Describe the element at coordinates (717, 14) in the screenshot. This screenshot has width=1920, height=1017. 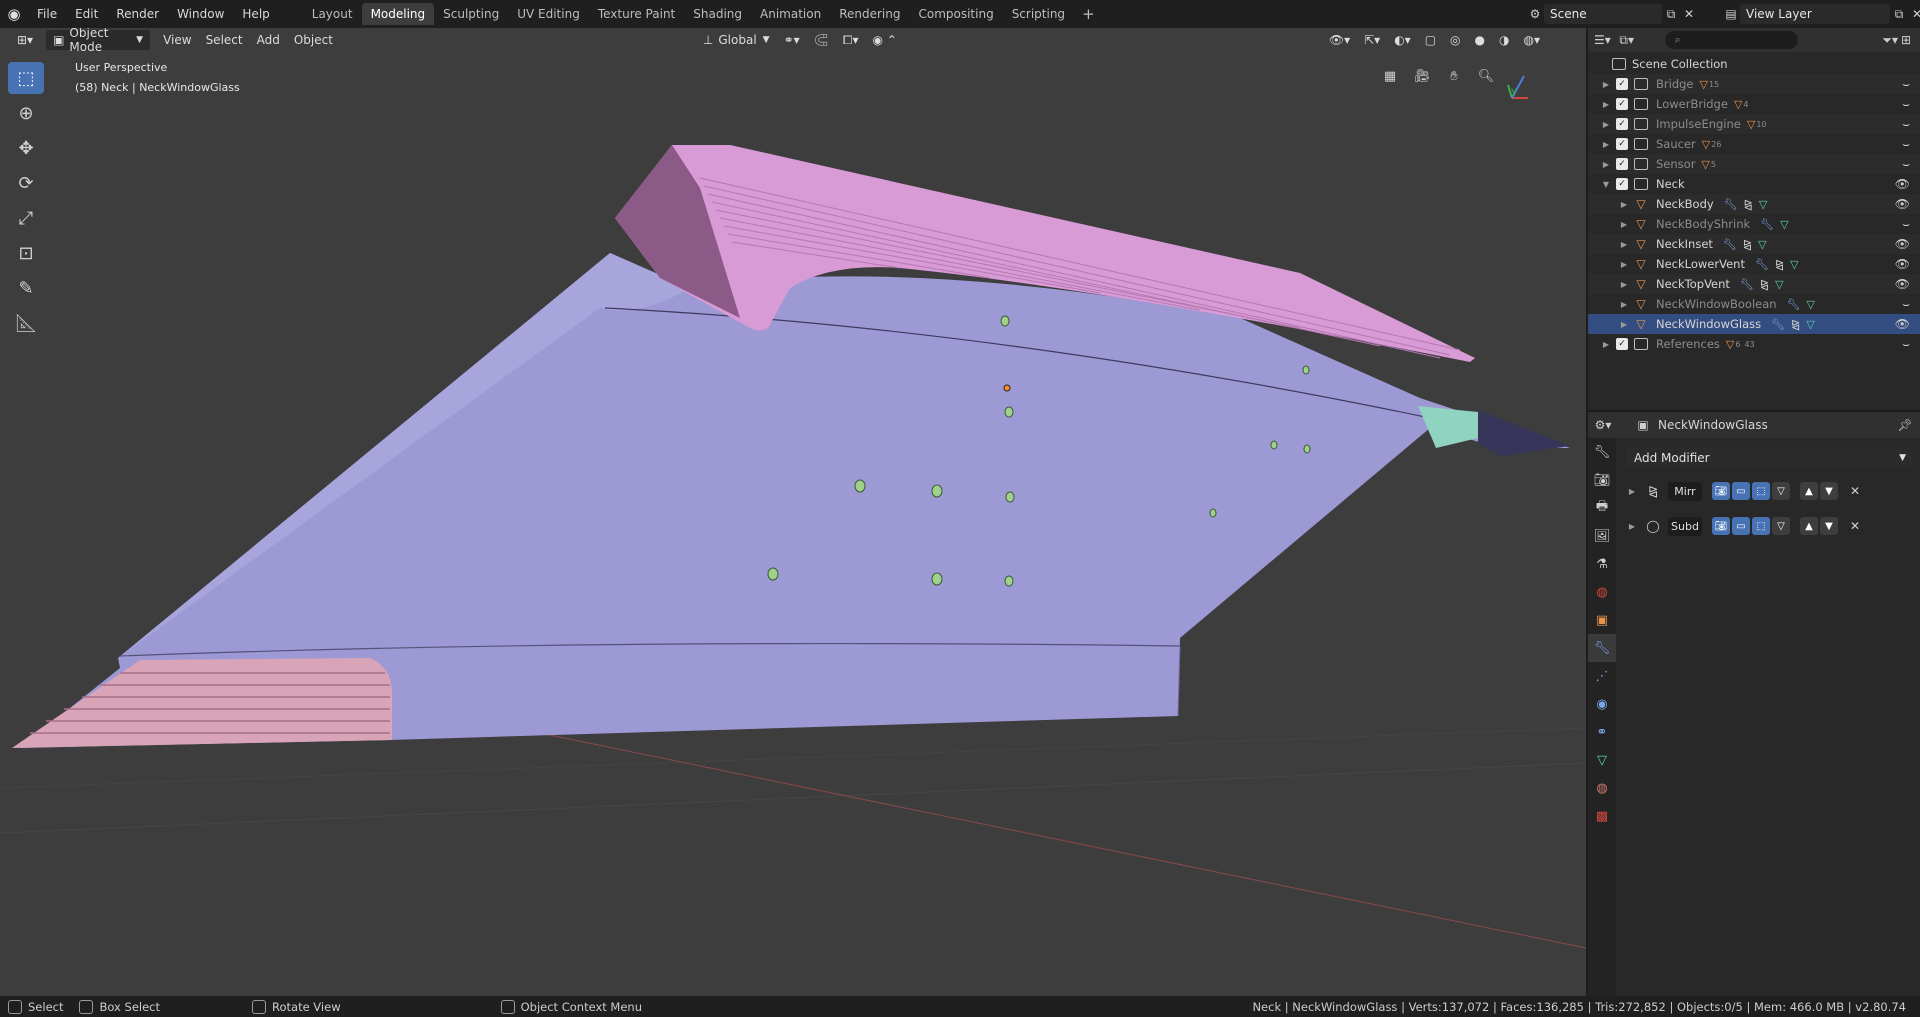
I see `tab-shading: Shading` at that location.